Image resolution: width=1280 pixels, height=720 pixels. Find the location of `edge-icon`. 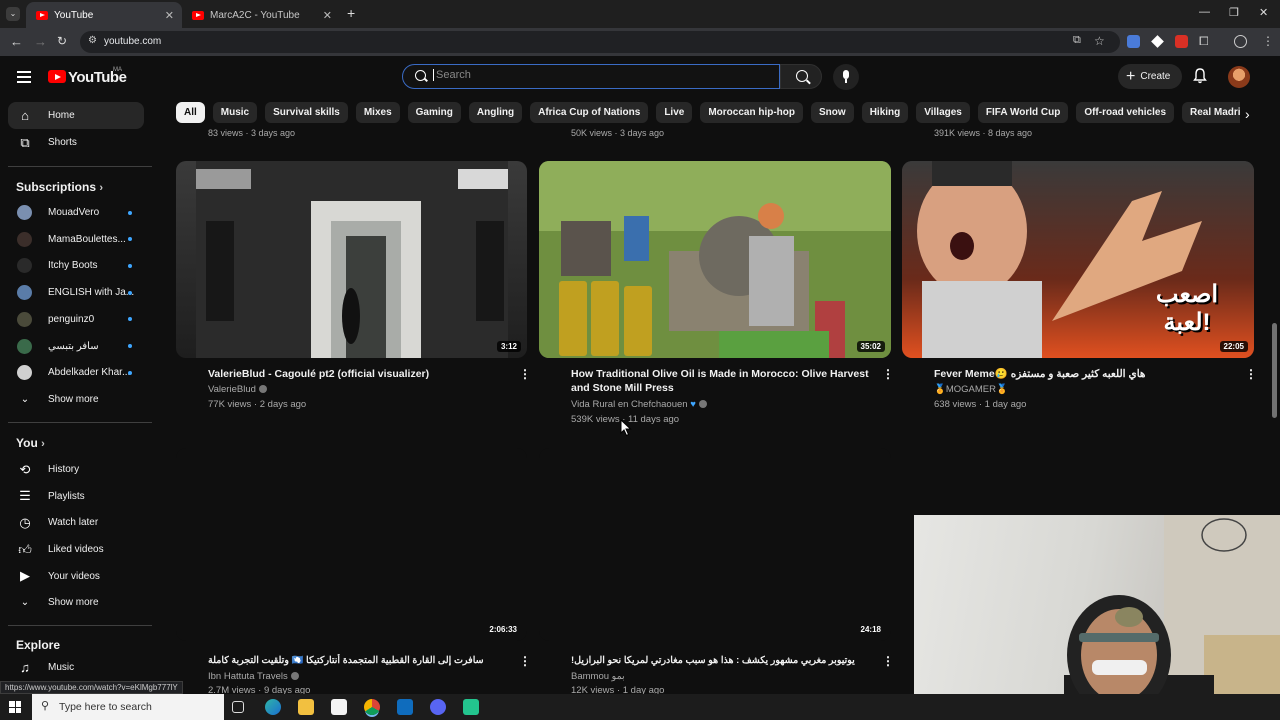

edge-icon is located at coordinates (273, 707).